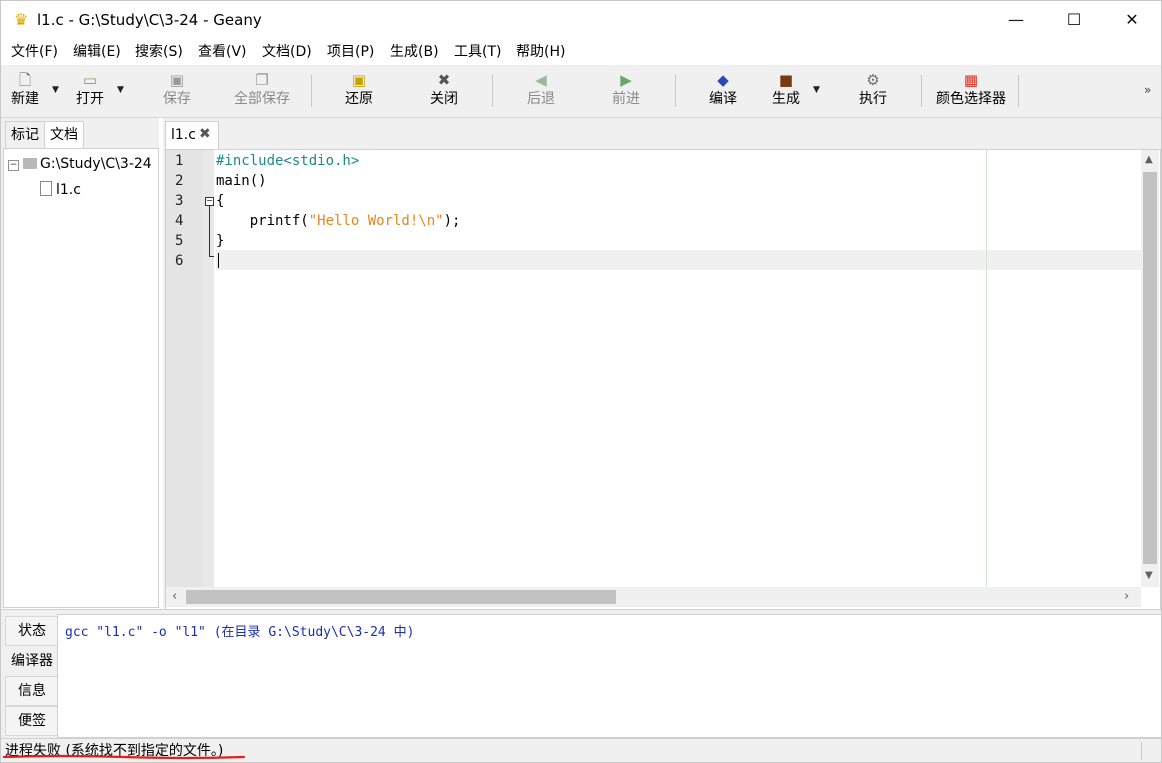 This screenshot has width=1162, height=763. What do you see at coordinates (678, 260) in the screenshot?
I see `current-line-highlight` at bounding box center [678, 260].